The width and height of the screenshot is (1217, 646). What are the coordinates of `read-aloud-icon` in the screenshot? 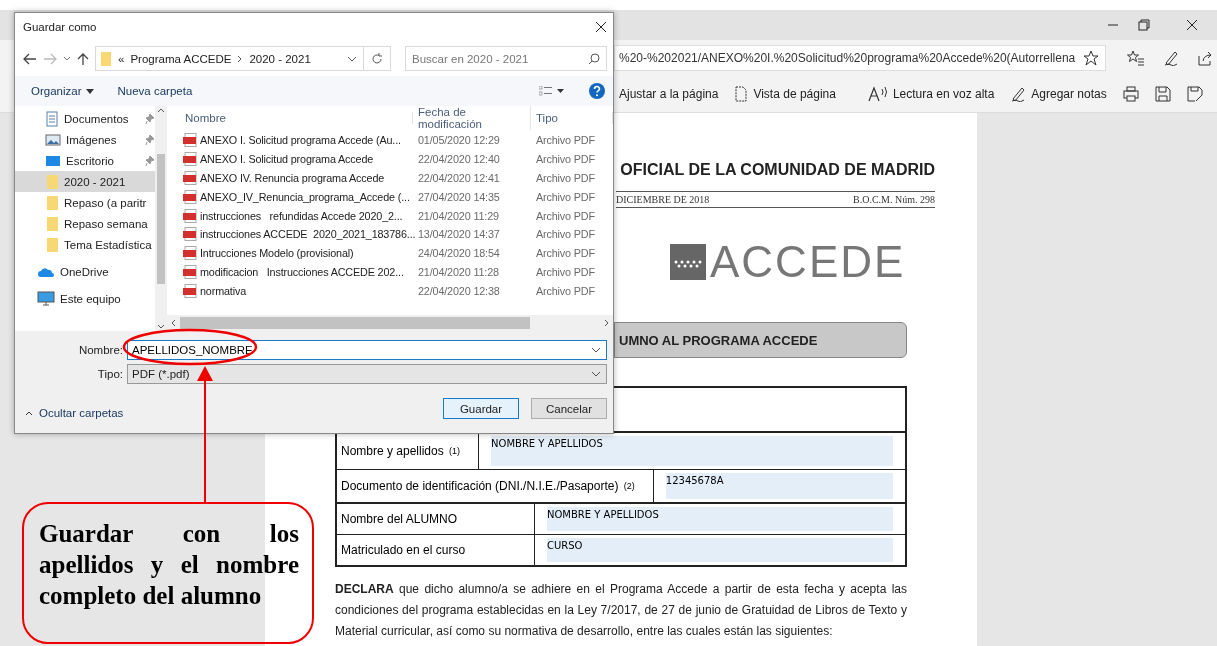 It's located at (877, 94).